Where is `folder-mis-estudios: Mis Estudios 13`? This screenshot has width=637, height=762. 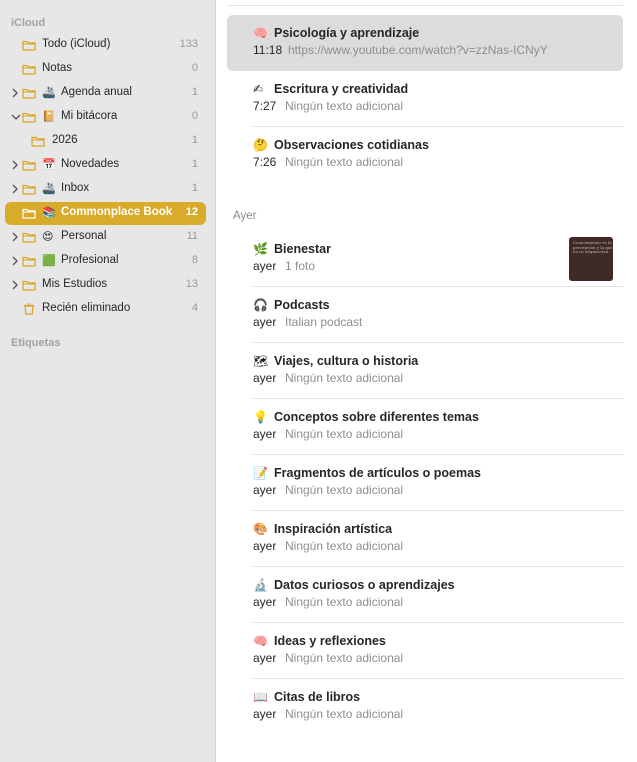
folder-mis-estudios: Mis Estudios 13 is located at coordinates (105, 285).